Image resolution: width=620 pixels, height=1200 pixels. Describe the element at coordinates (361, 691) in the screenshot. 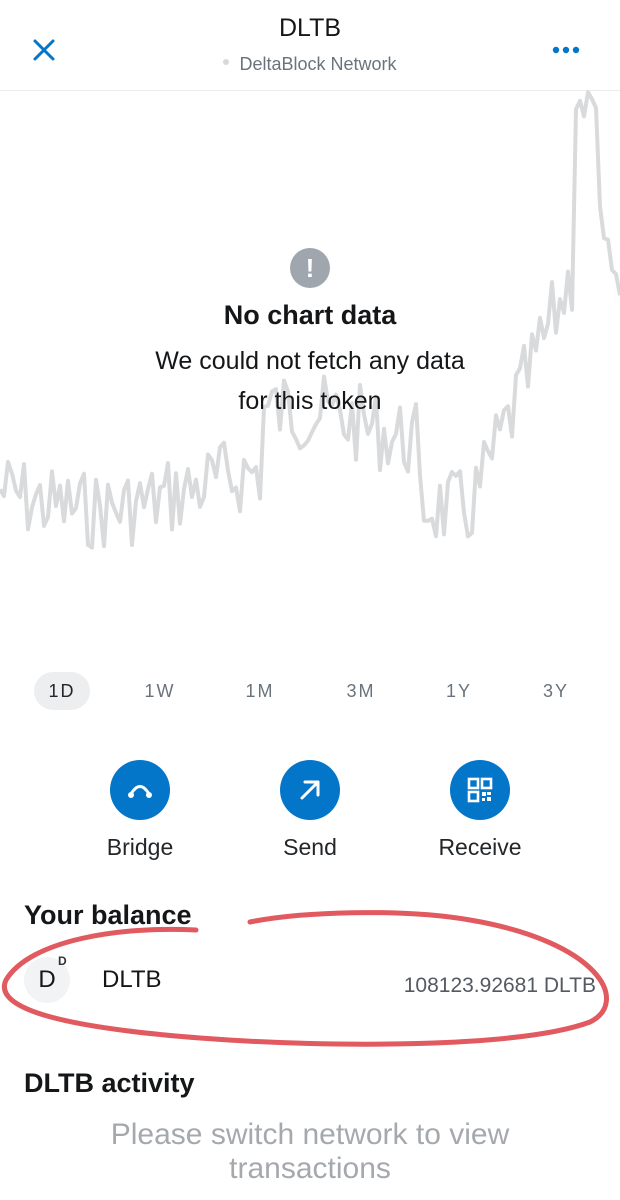

I see `range-3m: 3M` at that location.